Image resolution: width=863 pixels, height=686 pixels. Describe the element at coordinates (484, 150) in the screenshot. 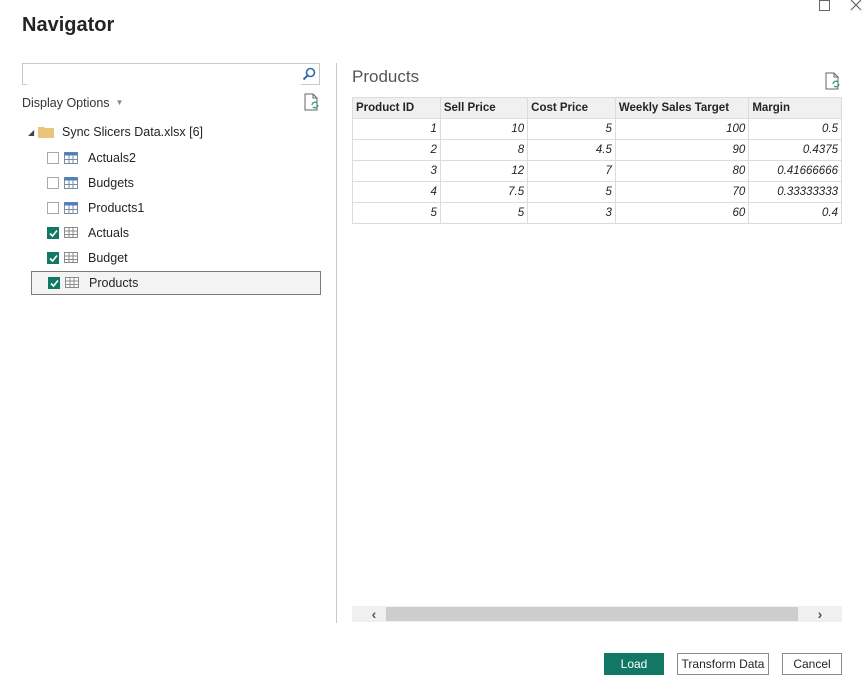

I see `table-cell: 8` at that location.